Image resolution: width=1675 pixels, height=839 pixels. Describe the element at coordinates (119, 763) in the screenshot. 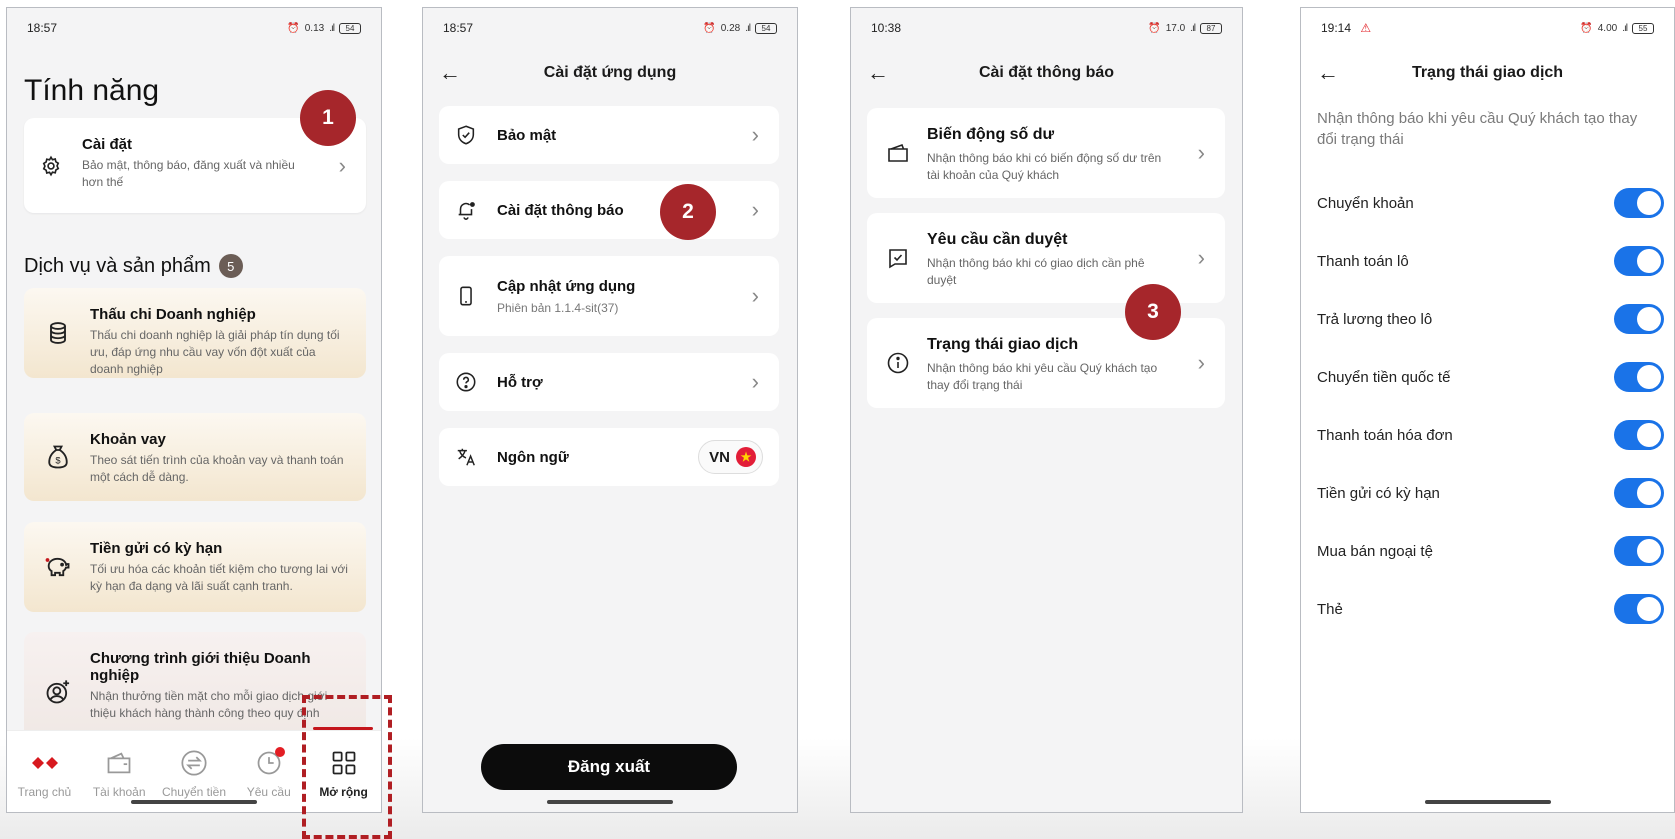

I see `wallet-icon` at that location.